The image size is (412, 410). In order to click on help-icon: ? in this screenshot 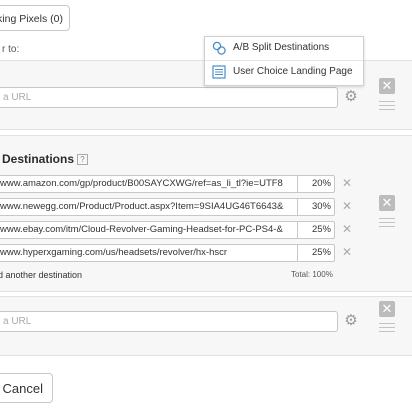, I will do `click(83, 159)`.